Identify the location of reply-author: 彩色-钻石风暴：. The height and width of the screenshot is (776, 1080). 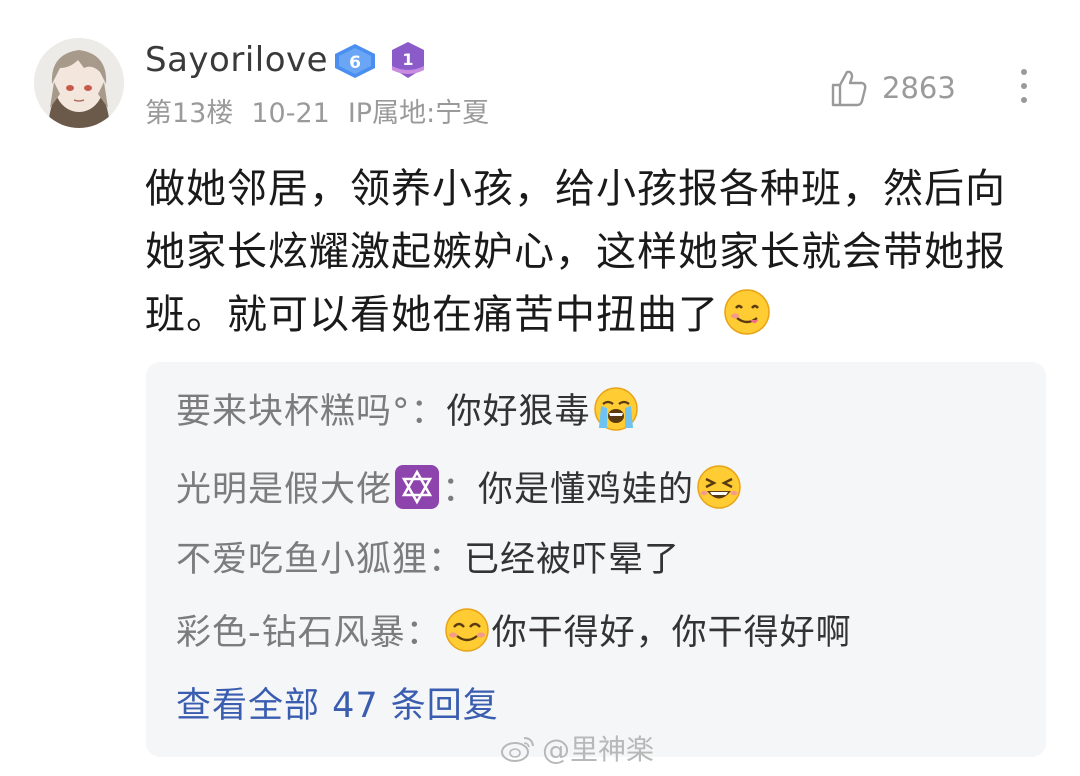
(309, 633).